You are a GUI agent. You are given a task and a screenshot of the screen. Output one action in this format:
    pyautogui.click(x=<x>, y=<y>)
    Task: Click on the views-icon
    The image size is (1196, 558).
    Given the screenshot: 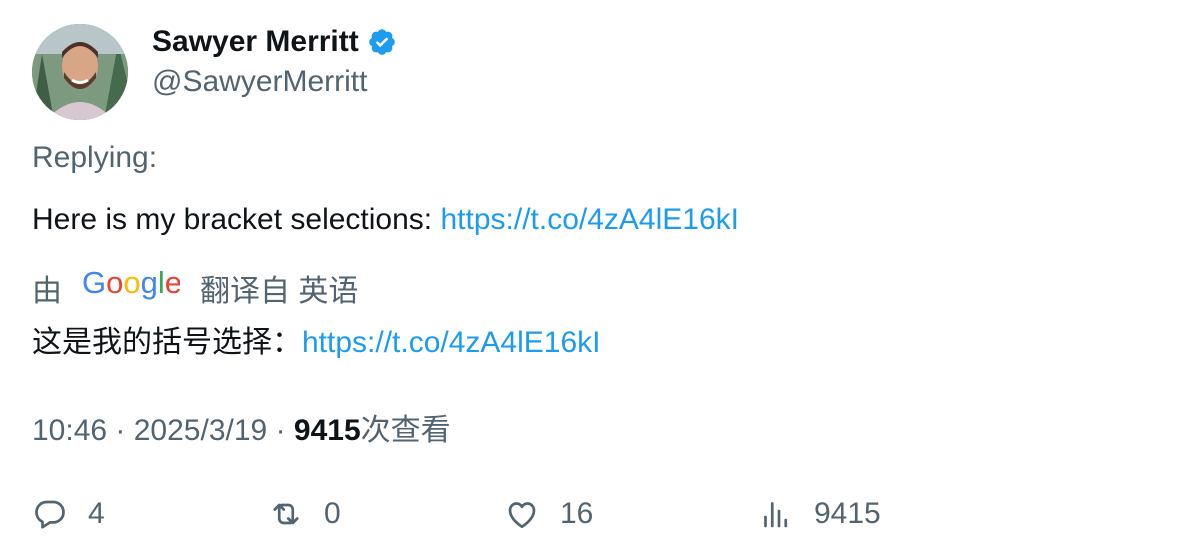 What is the action you would take?
    pyautogui.click(x=776, y=515)
    